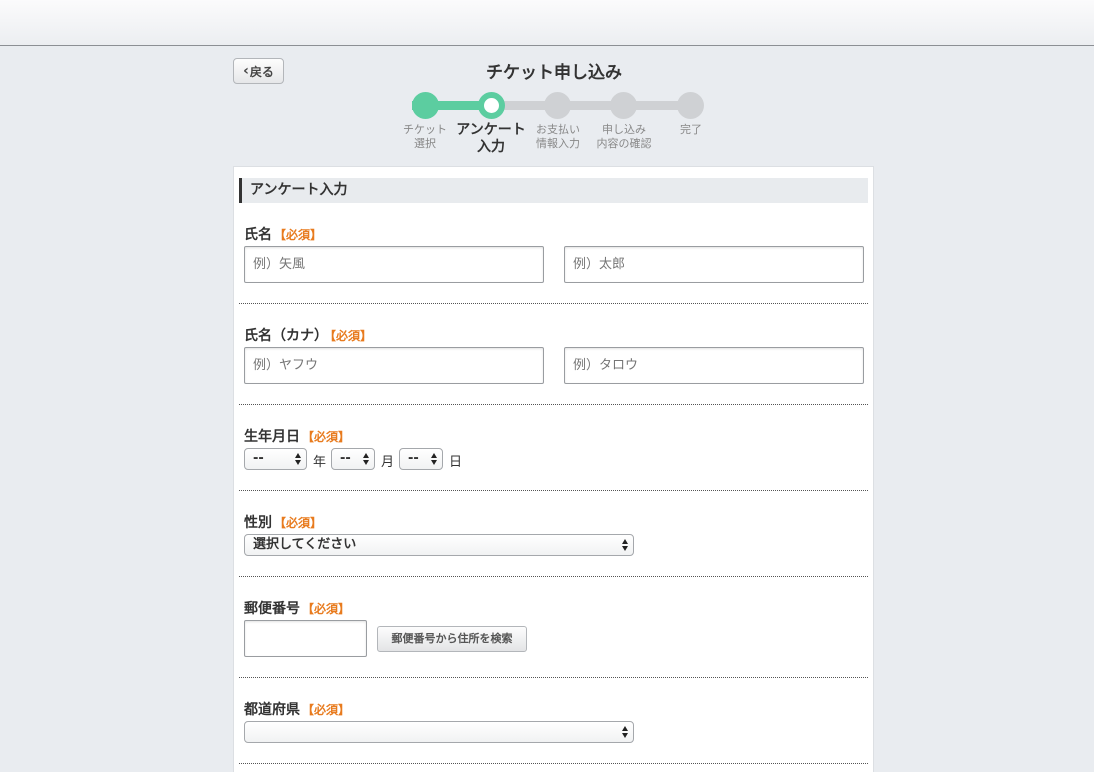 Image resolution: width=1094 pixels, height=772 pixels. I want to click on year-unit: 年, so click(320, 462).